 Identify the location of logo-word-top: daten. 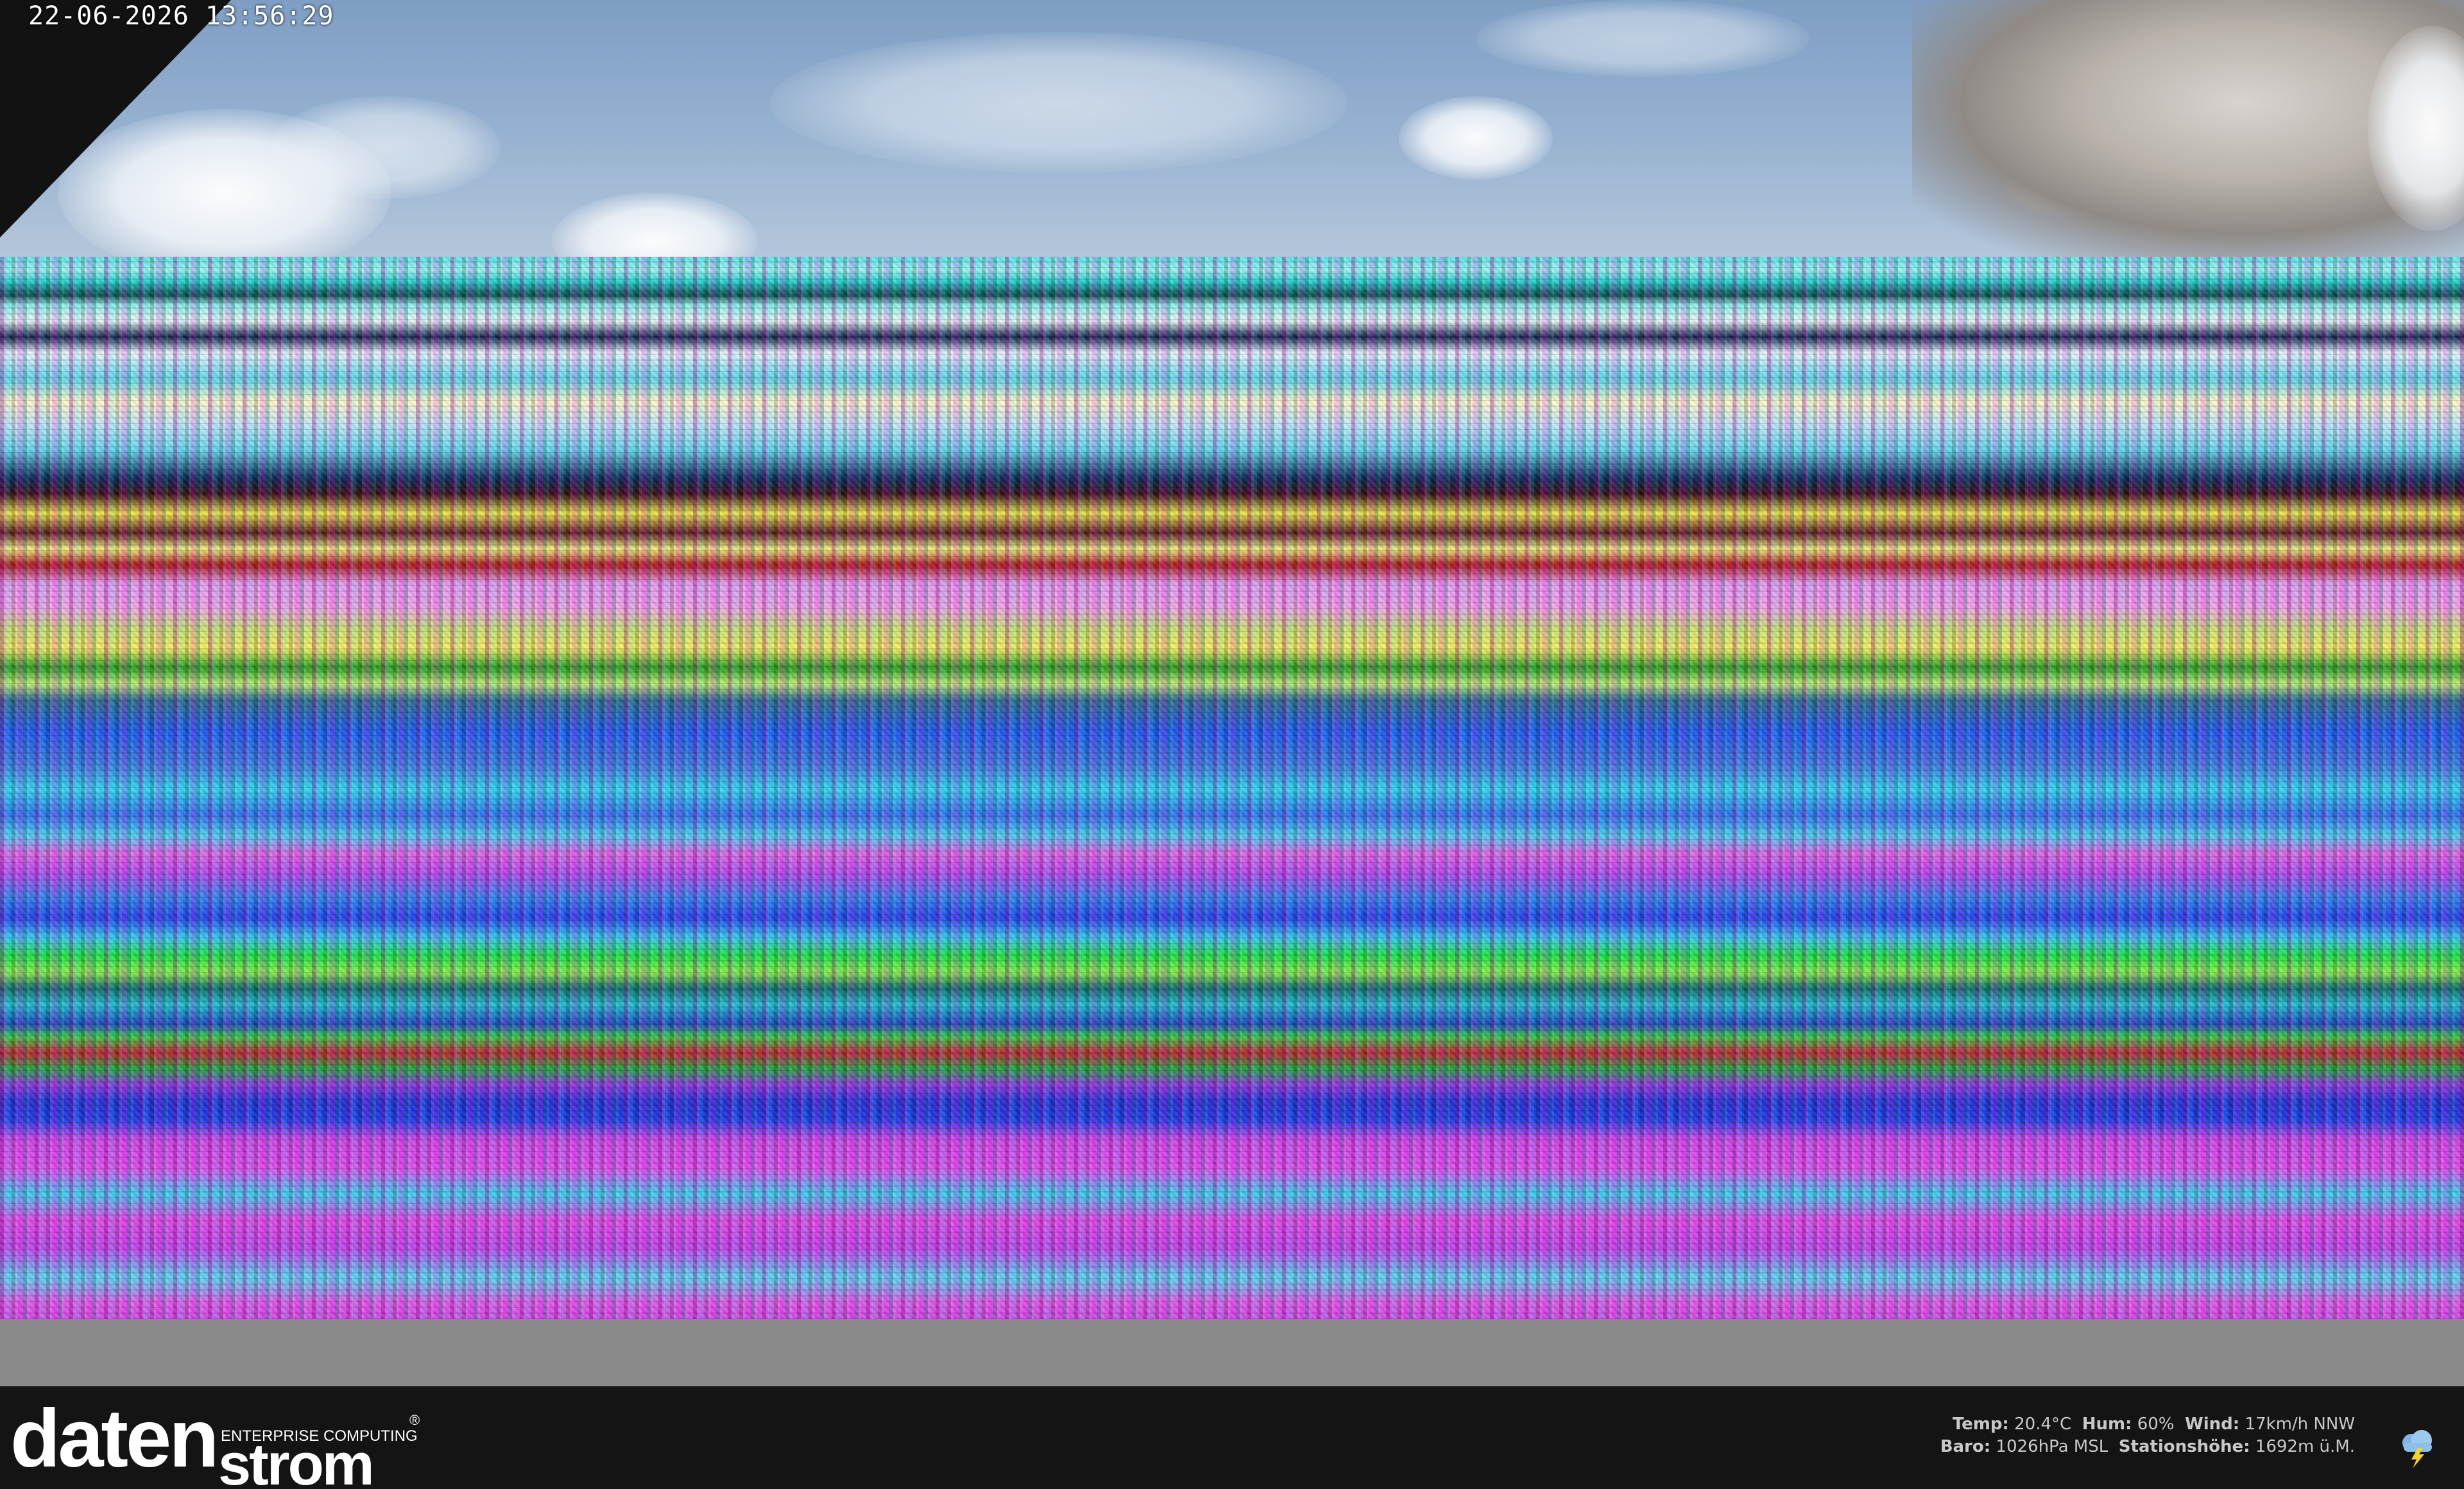
(115, 1439).